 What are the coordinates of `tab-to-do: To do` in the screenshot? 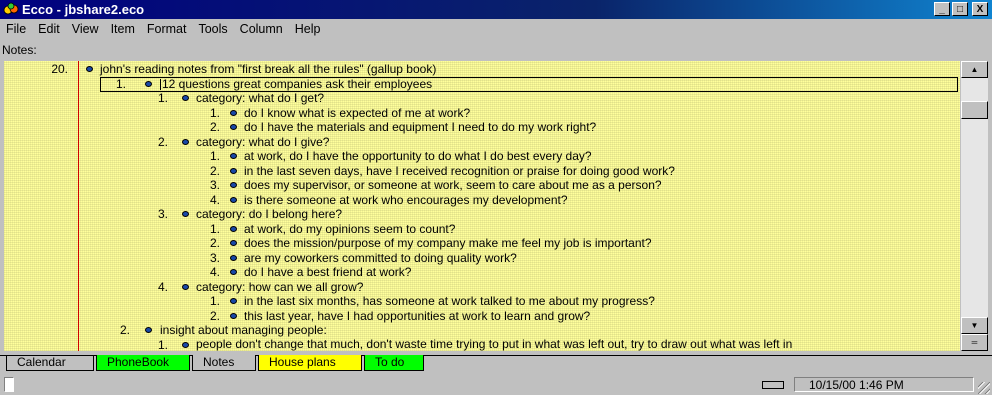 It's located at (394, 363).